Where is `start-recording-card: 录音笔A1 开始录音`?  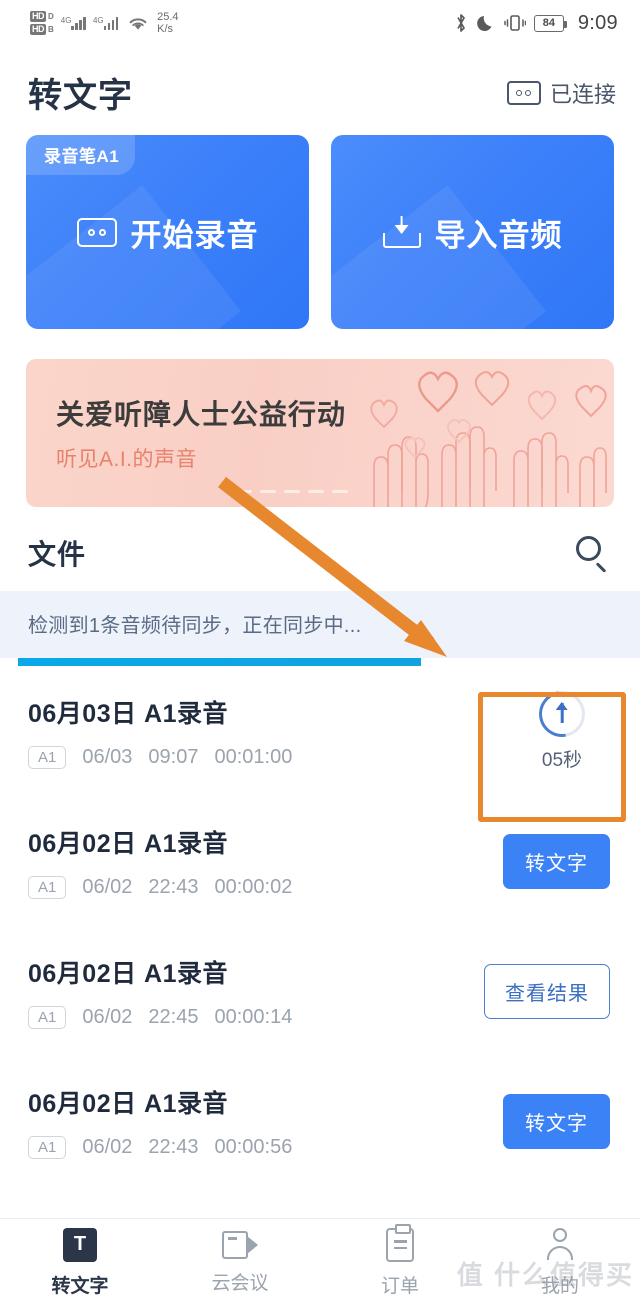
start-recording-card: 录音笔A1 开始录音 is located at coordinates (167, 232).